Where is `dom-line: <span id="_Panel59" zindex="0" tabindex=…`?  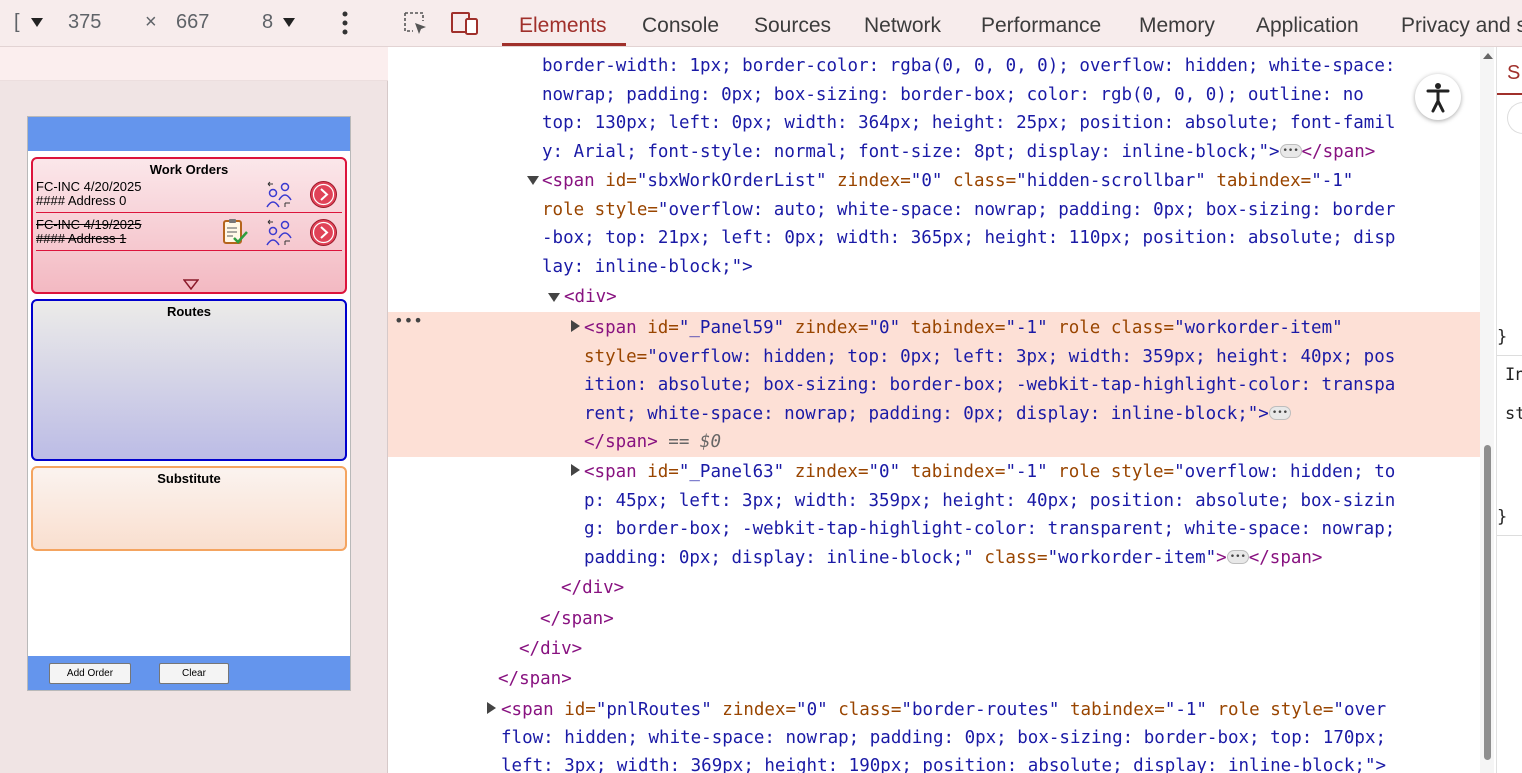 dom-line: <span id="_Panel59" zindex="0" tabindex=… is located at coordinates (936, 328).